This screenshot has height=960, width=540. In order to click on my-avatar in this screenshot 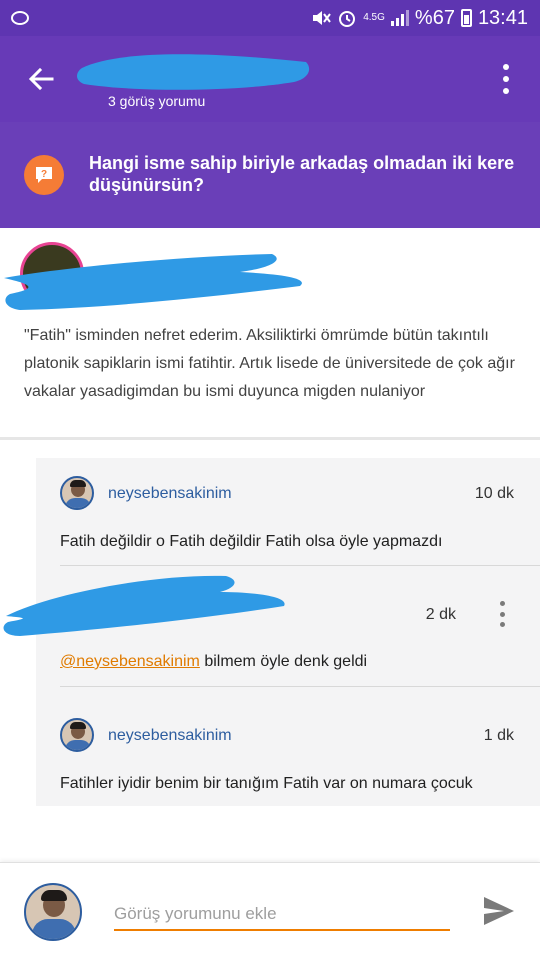, I will do `click(53, 912)`.